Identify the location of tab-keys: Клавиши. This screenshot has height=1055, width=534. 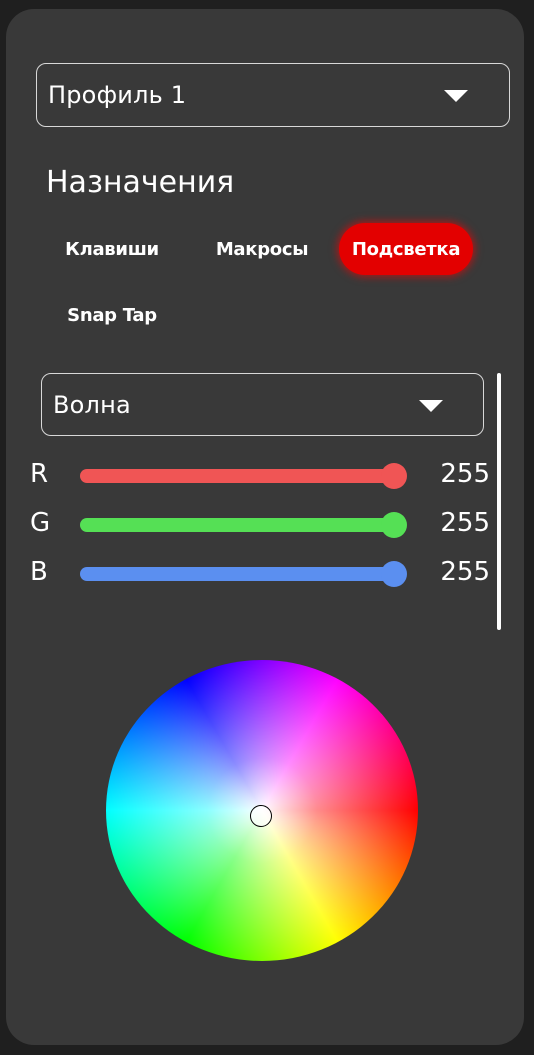
(112, 249).